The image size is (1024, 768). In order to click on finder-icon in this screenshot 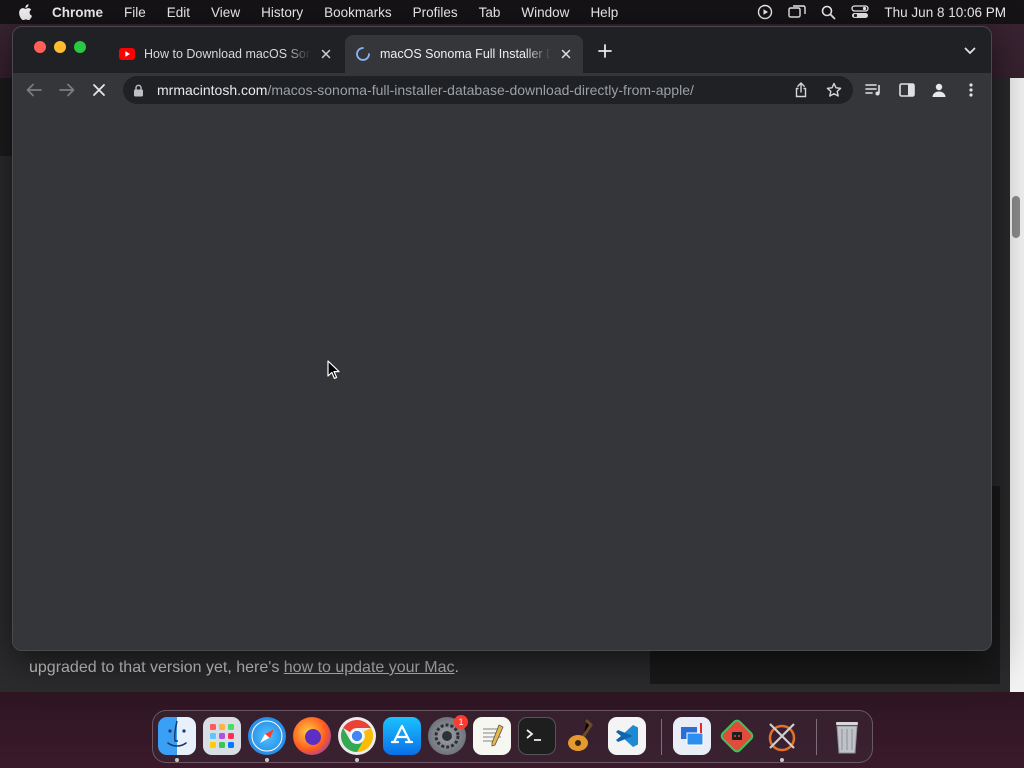, I will do `click(177, 736)`.